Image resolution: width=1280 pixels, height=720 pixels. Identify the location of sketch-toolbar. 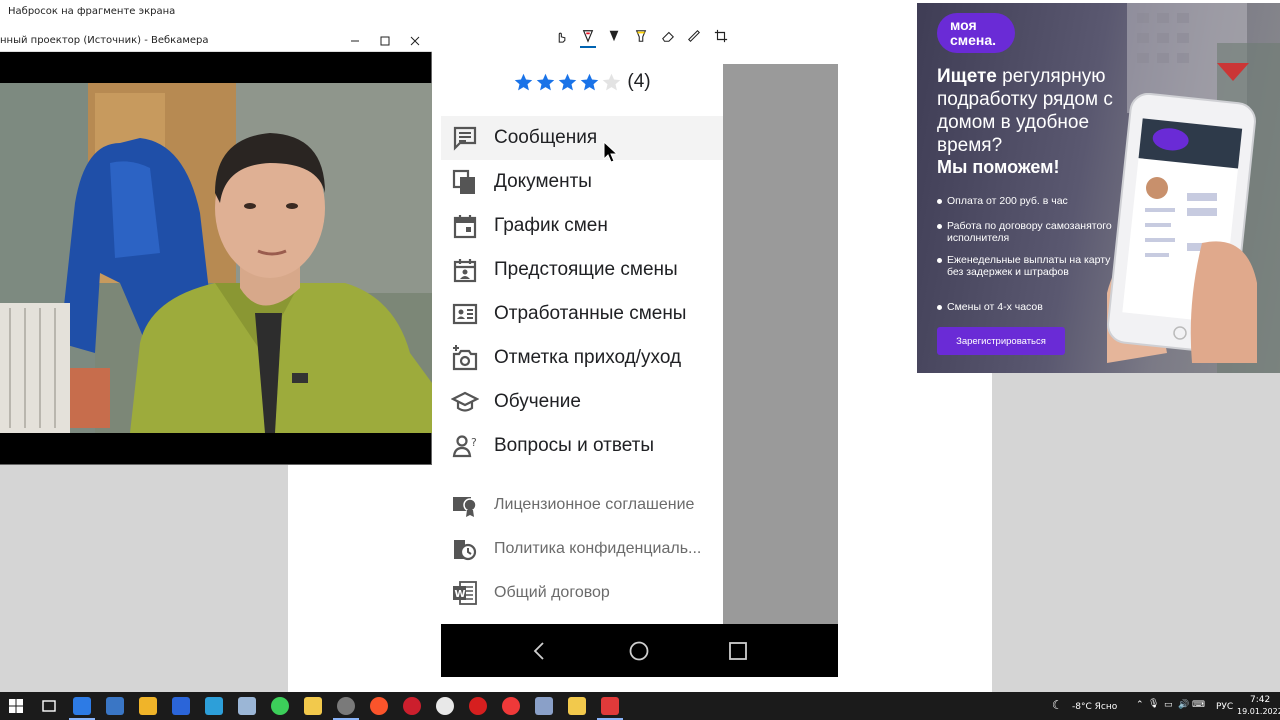
(640, 36).